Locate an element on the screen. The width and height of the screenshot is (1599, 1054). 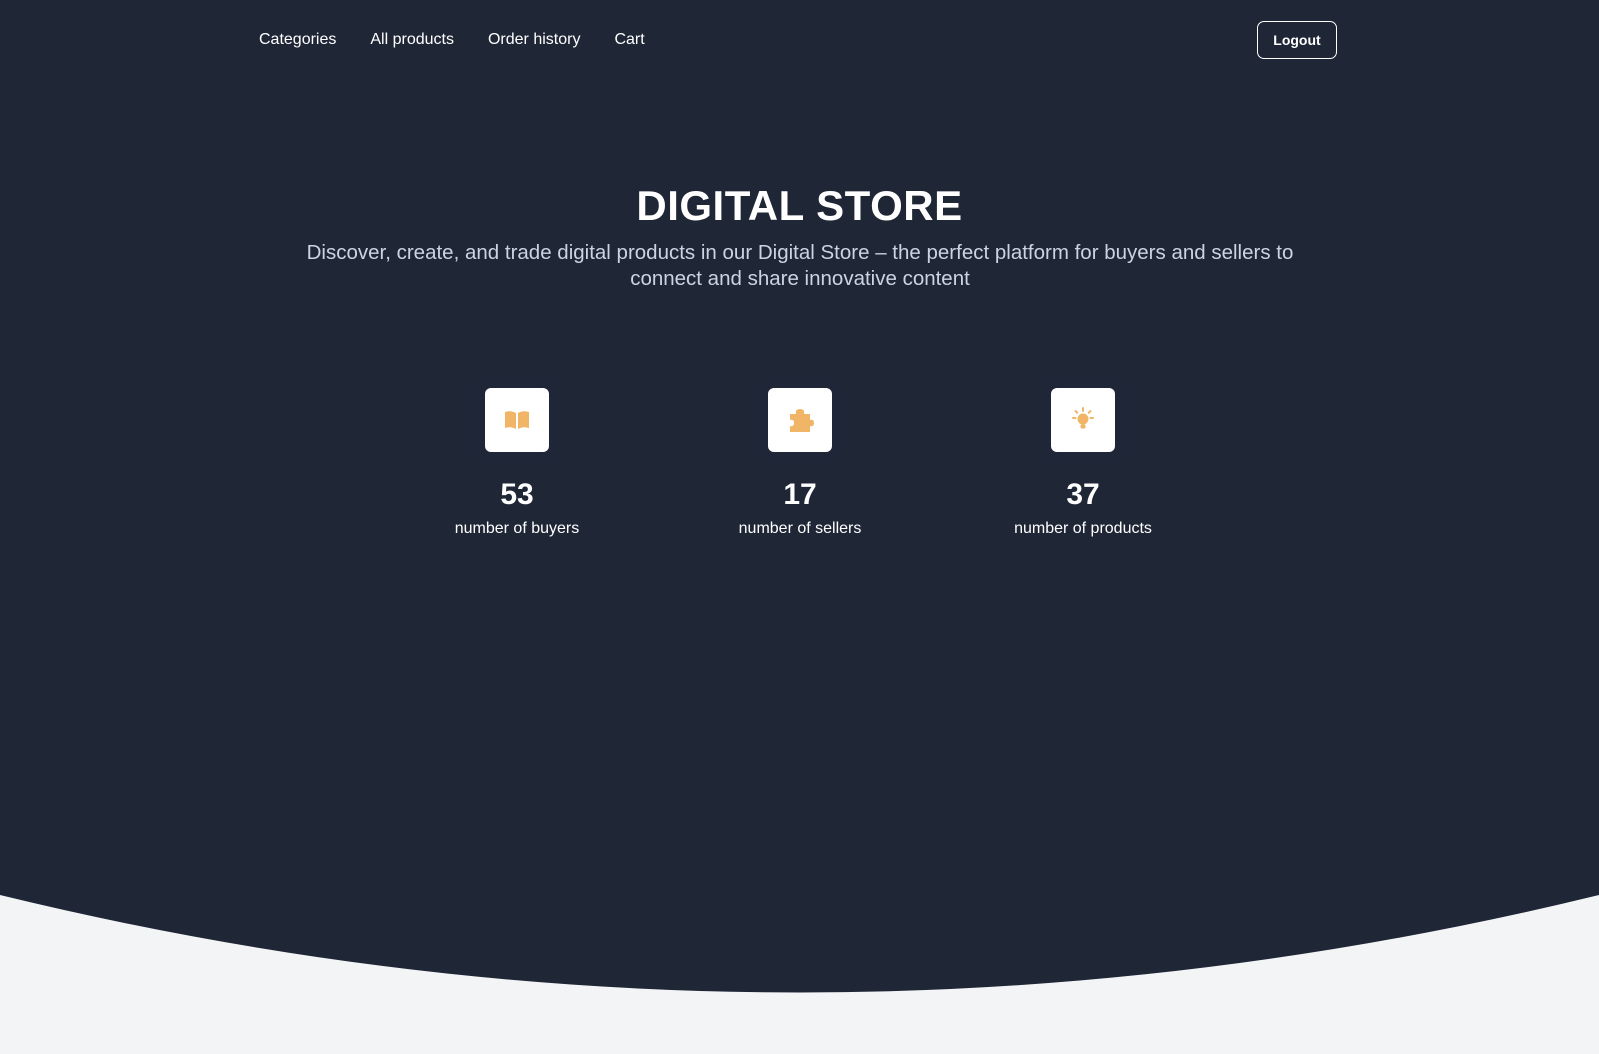
stat-value: 37 is located at coordinates (1083, 494).